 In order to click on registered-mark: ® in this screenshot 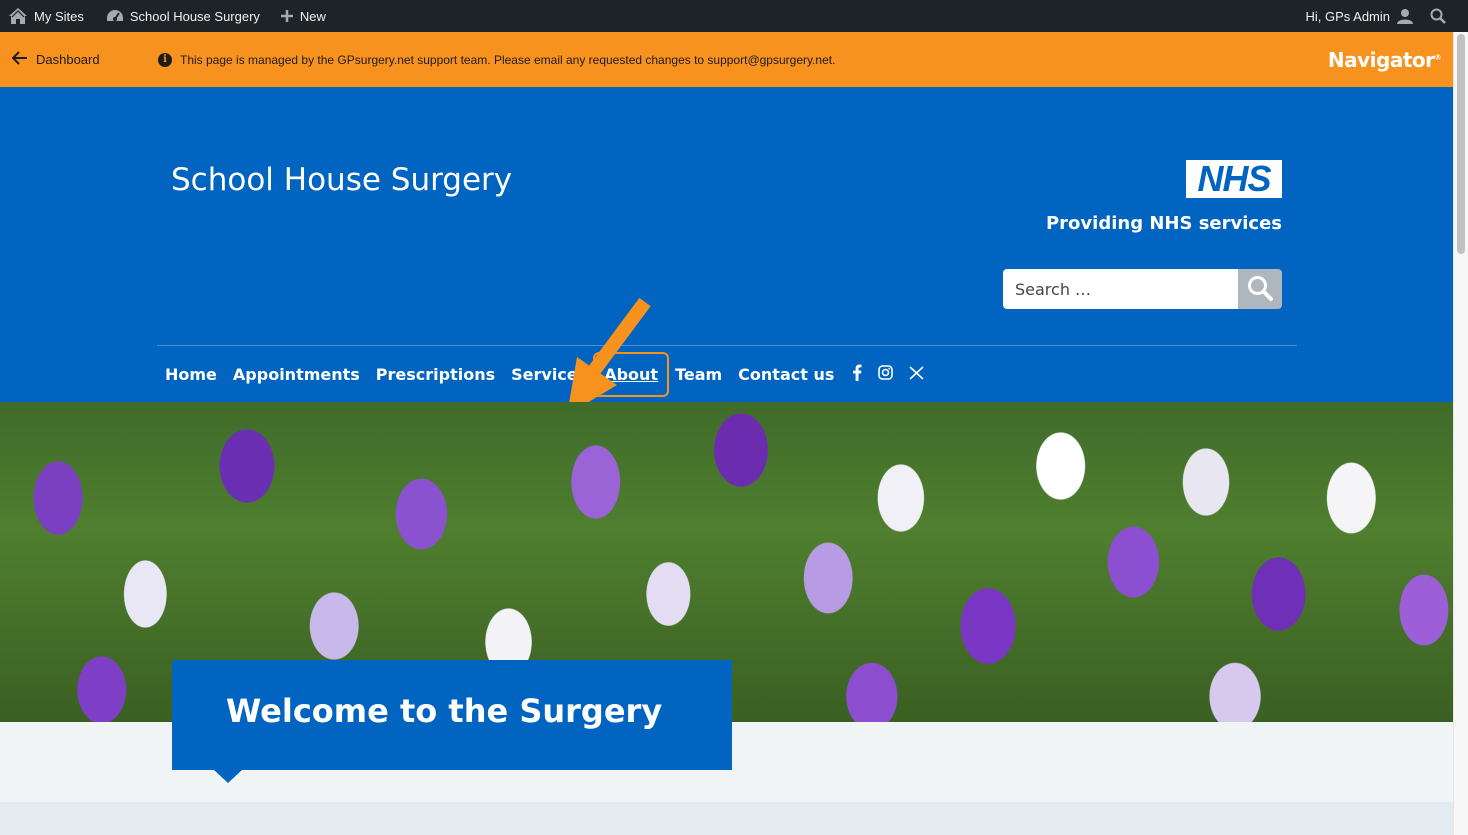, I will do `click(1438, 56)`.